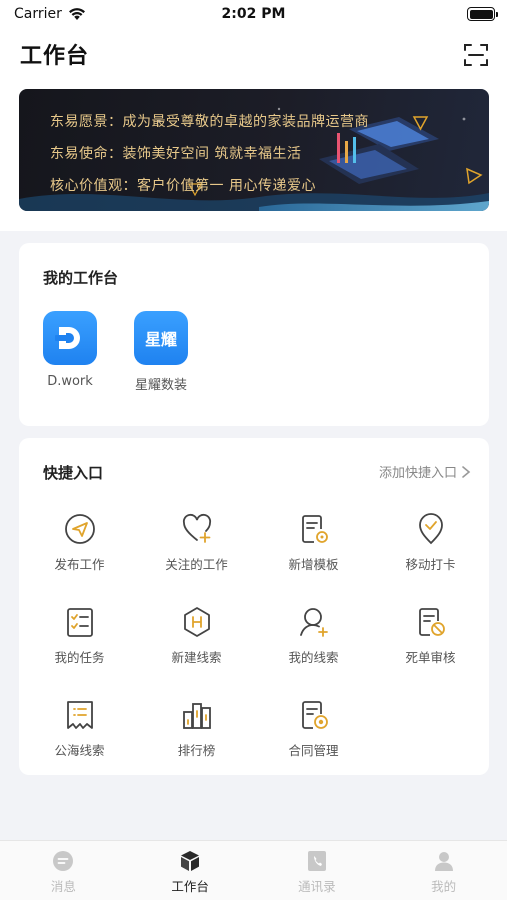 This screenshot has width=507, height=900. What do you see at coordinates (317, 886) in the screenshot?
I see `tab-label: 通讯录` at bounding box center [317, 886].